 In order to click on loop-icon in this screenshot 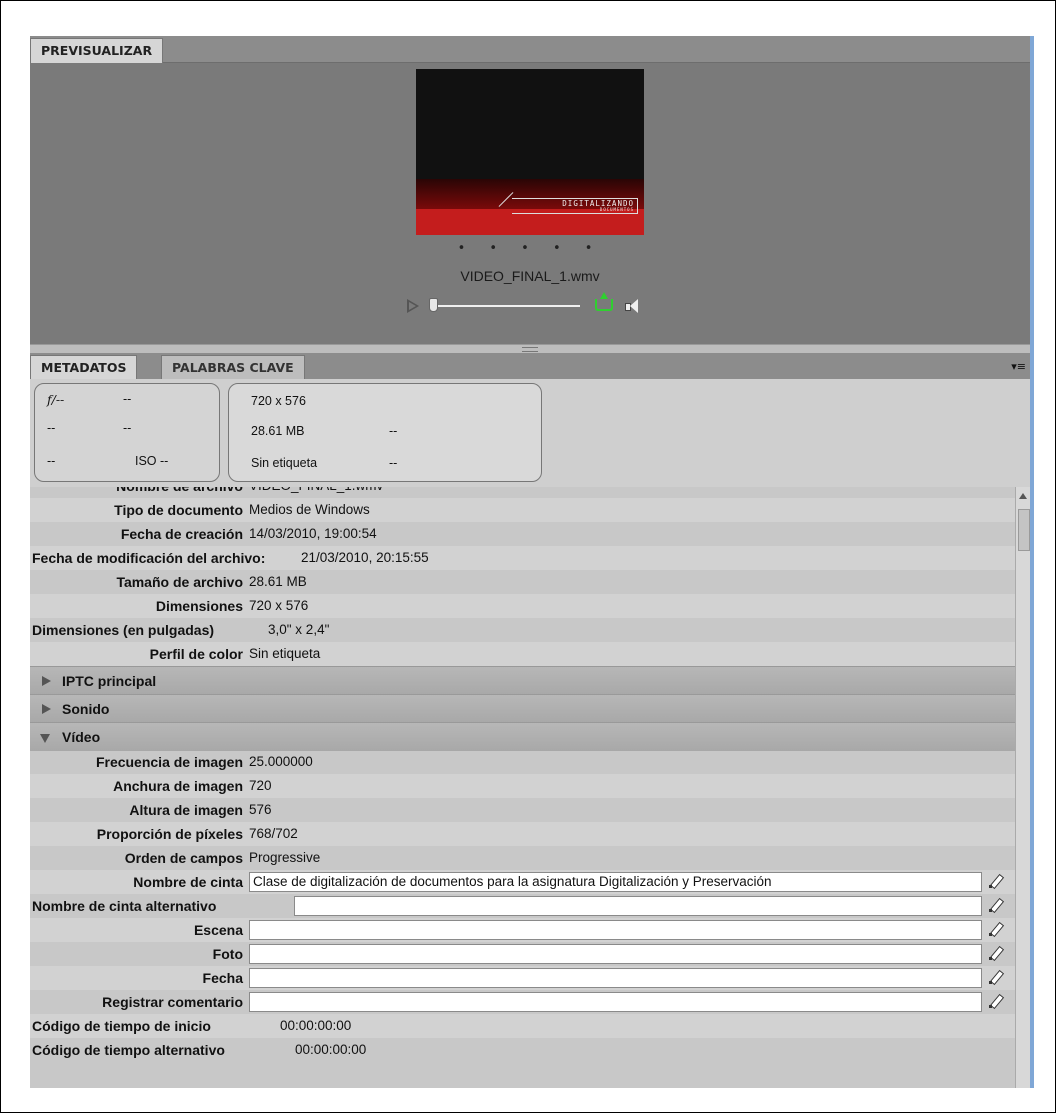, I will do `click(604, 301)`.